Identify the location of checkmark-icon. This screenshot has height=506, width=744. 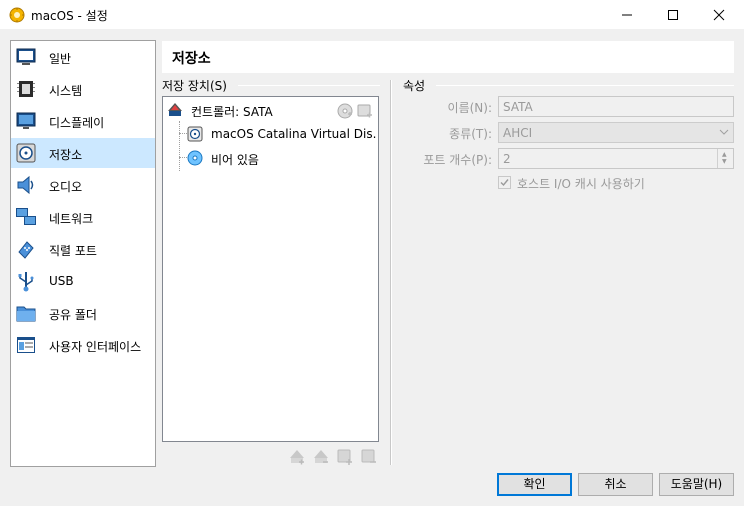
(504, 183).